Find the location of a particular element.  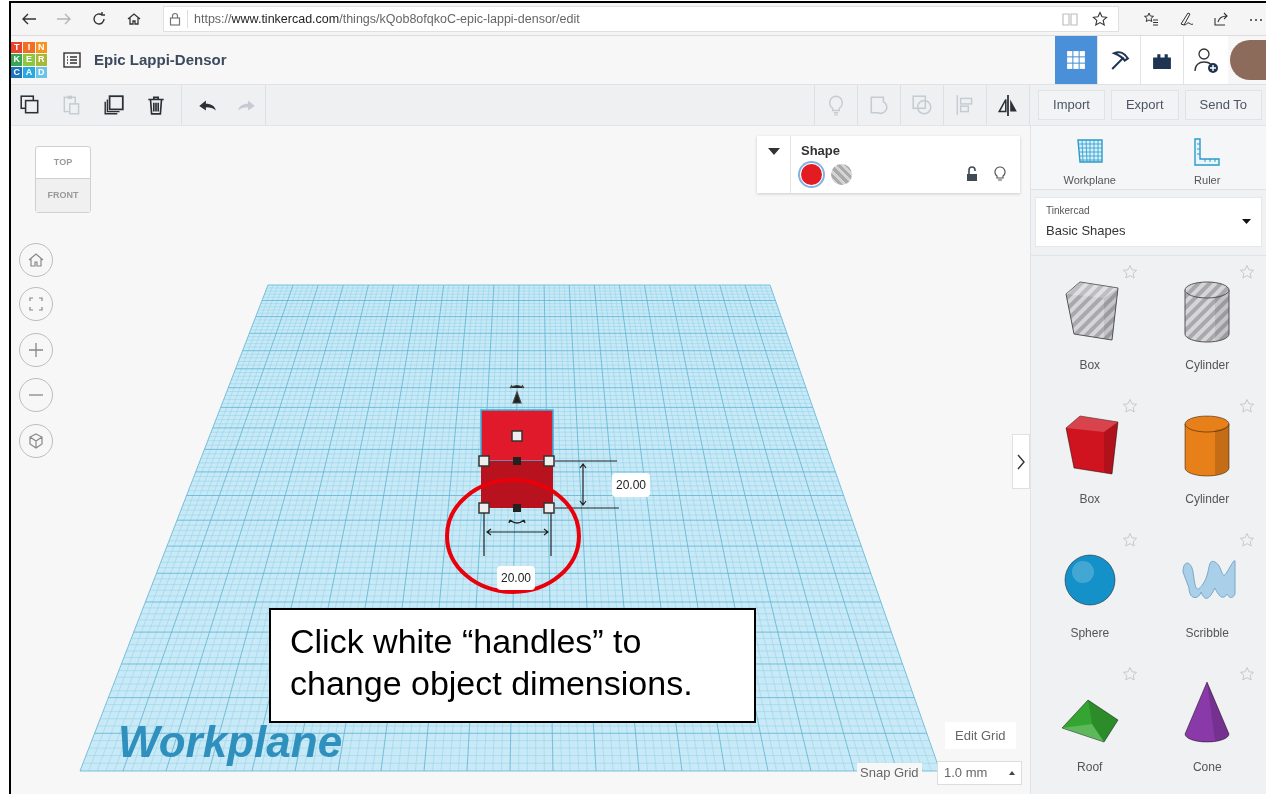

copy-icon is located at coordinates (30, 105).